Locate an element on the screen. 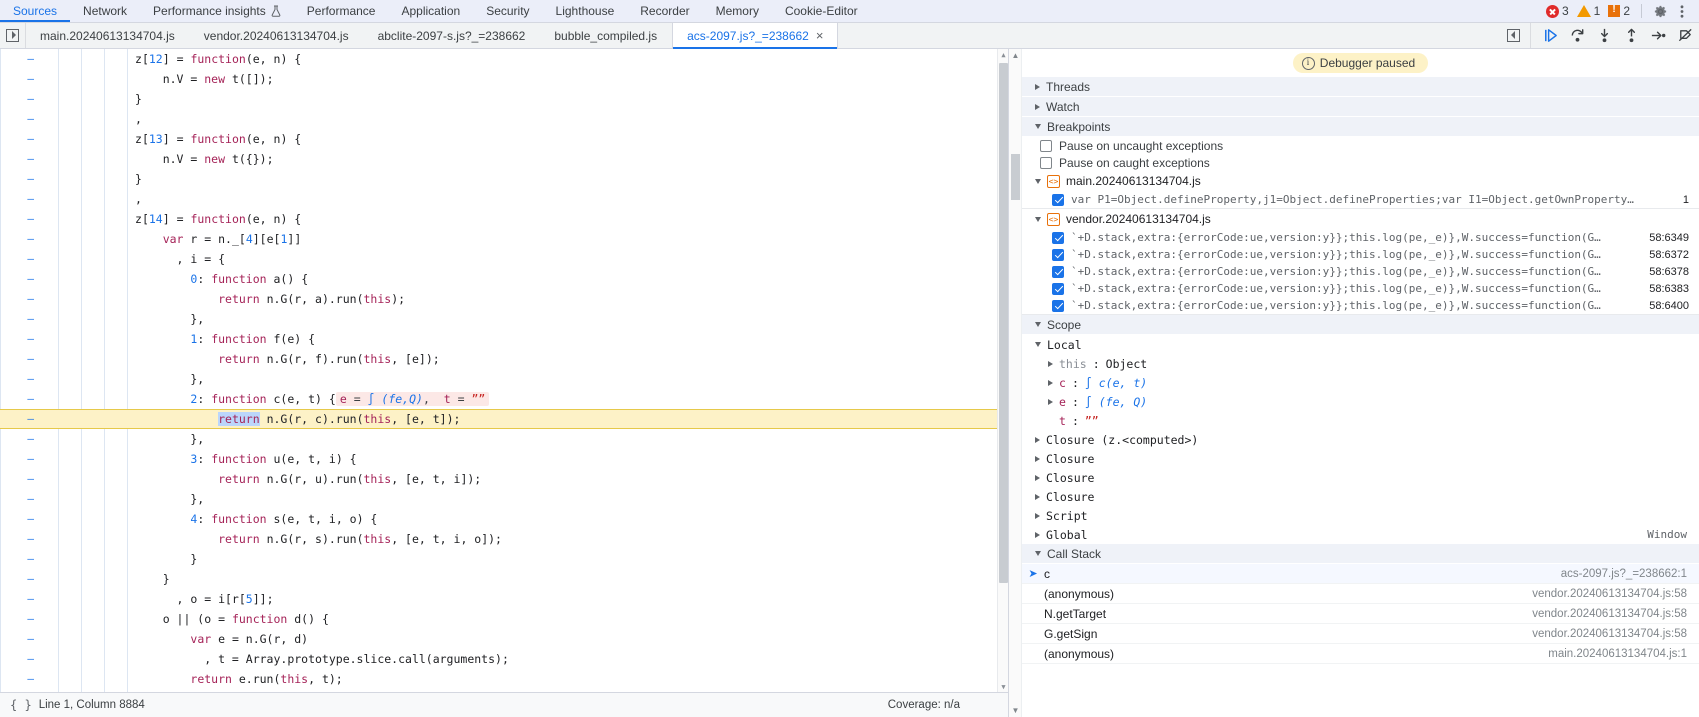  code-line: – , i = { is located at coordinates (504, 259).